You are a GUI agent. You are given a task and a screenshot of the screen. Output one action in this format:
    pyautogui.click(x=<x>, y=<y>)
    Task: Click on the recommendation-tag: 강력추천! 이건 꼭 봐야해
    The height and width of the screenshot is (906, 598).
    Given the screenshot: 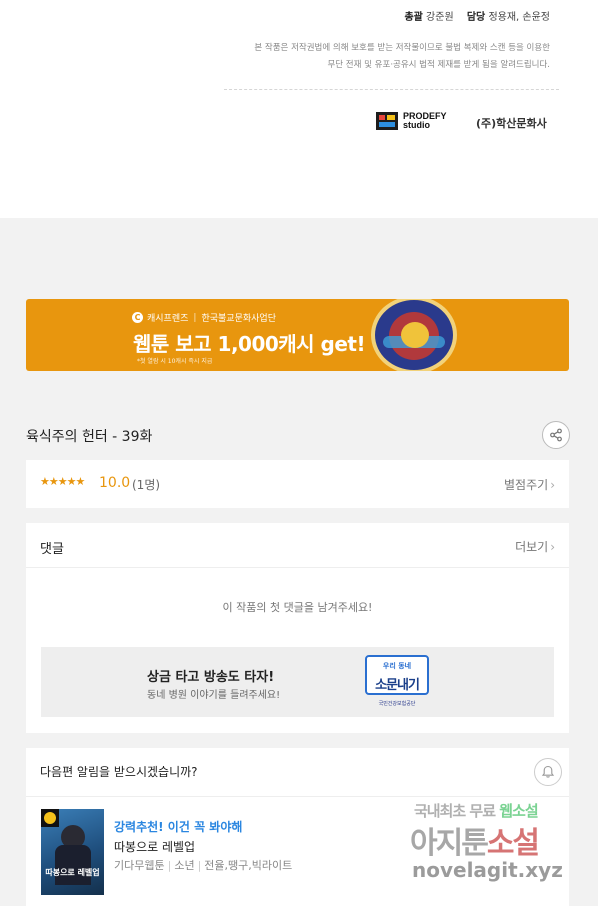 What is the action you would take?
    pyautogui.click(x=178, y=827)
    